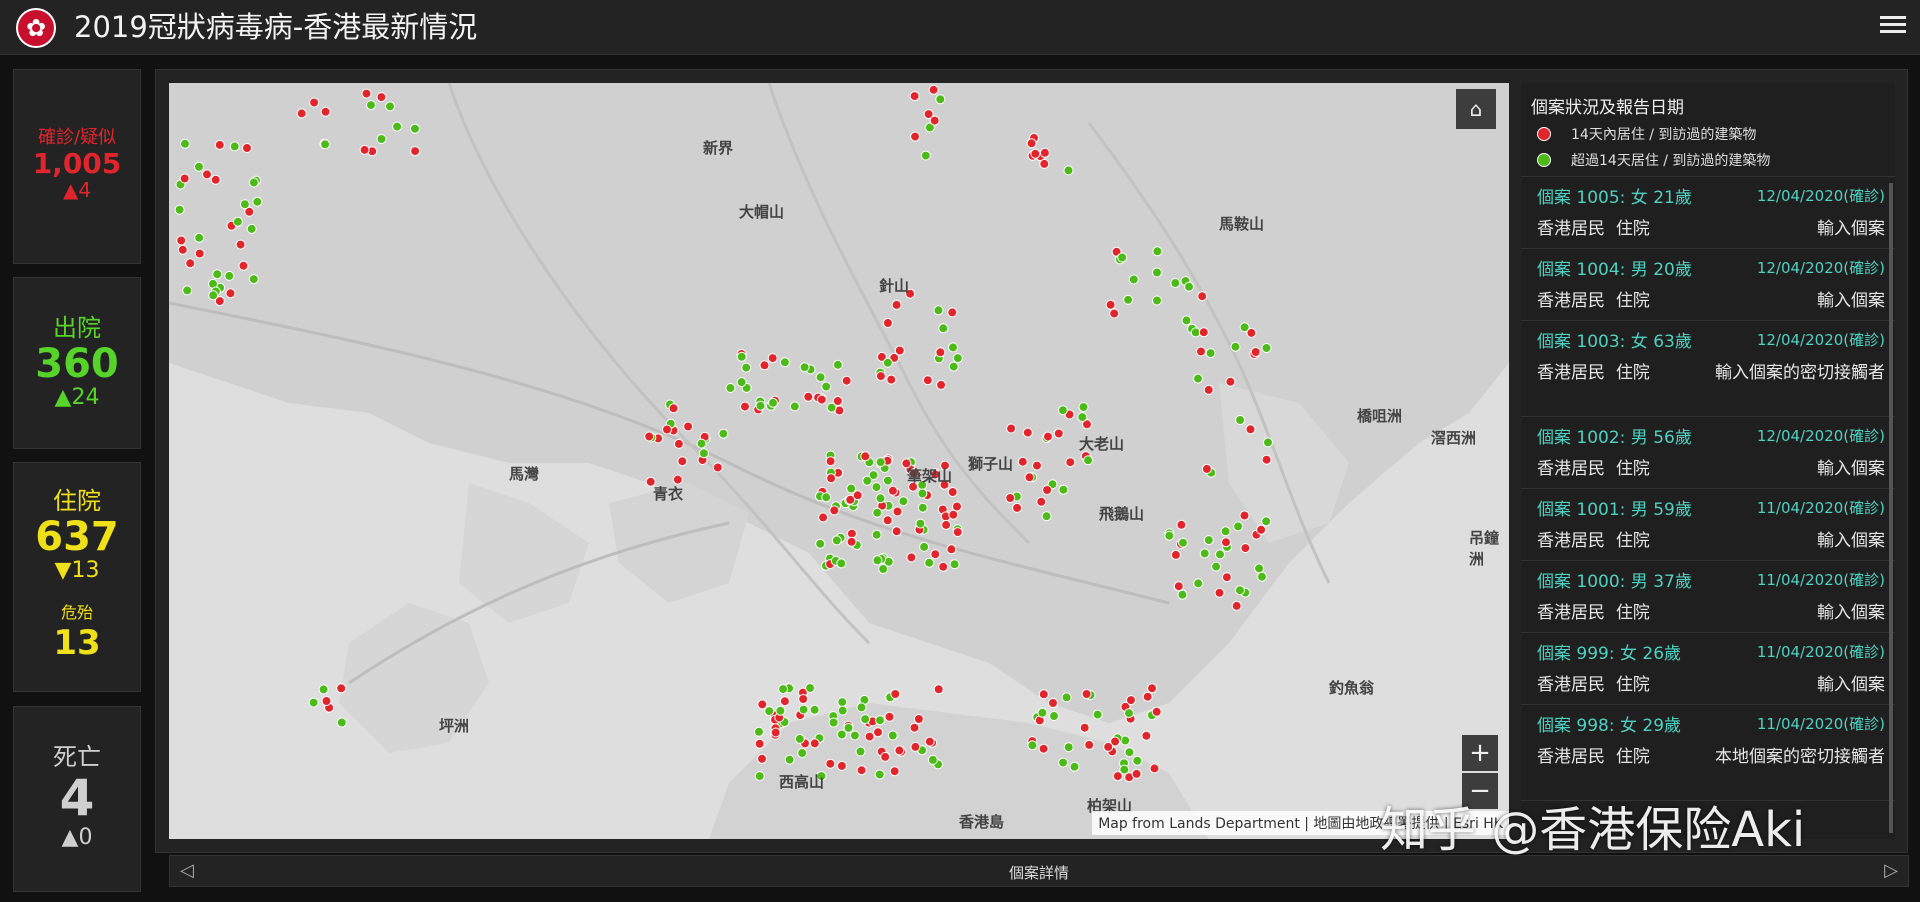 The width and height of the screenshot is (1920, 902). Describe the element at coordinates (1708, 285) in the screenshot. I see `case-item: 個案 1004: 男 20歲 12/04/2020(確診) 香港居民 住院 輸入個案` at that location.